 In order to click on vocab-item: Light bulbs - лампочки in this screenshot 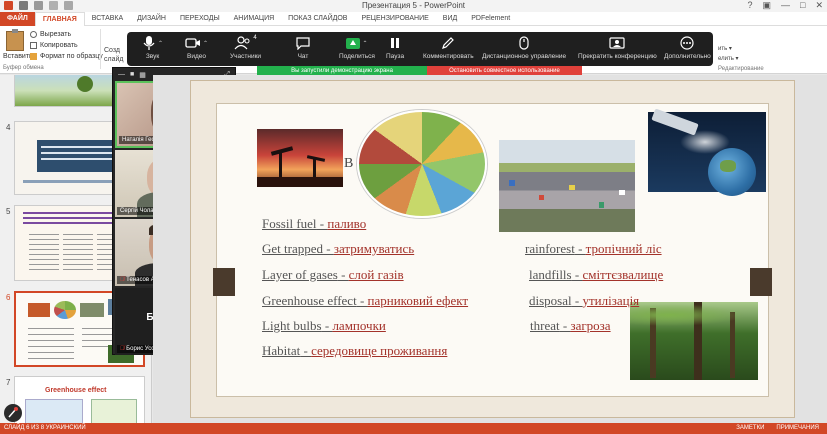, I will do `click(324, 325)`.